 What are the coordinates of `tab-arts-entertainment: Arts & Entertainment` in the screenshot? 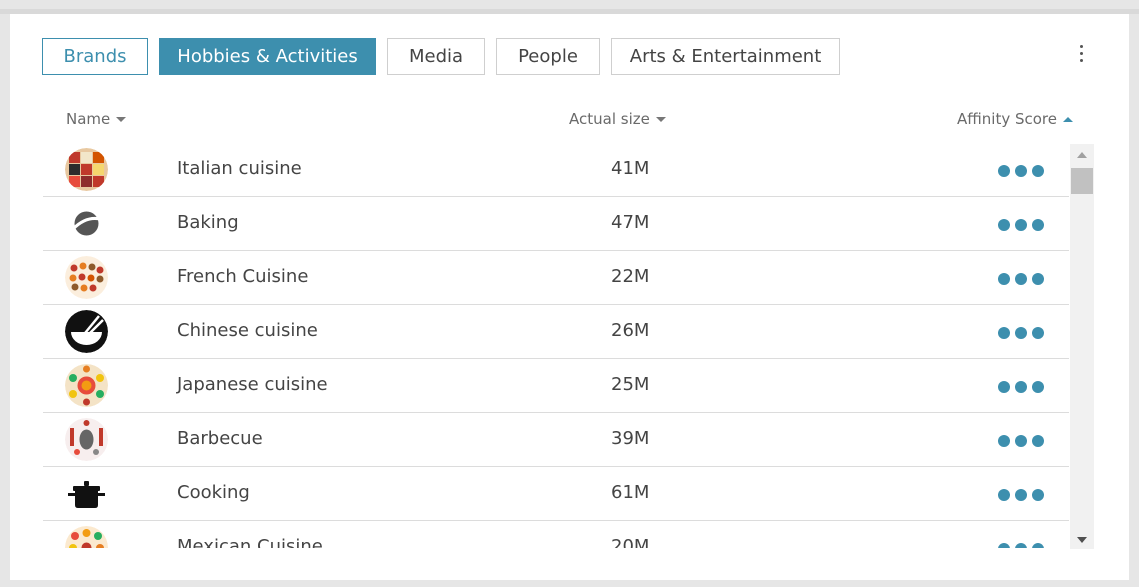 It's located at (725, 56).